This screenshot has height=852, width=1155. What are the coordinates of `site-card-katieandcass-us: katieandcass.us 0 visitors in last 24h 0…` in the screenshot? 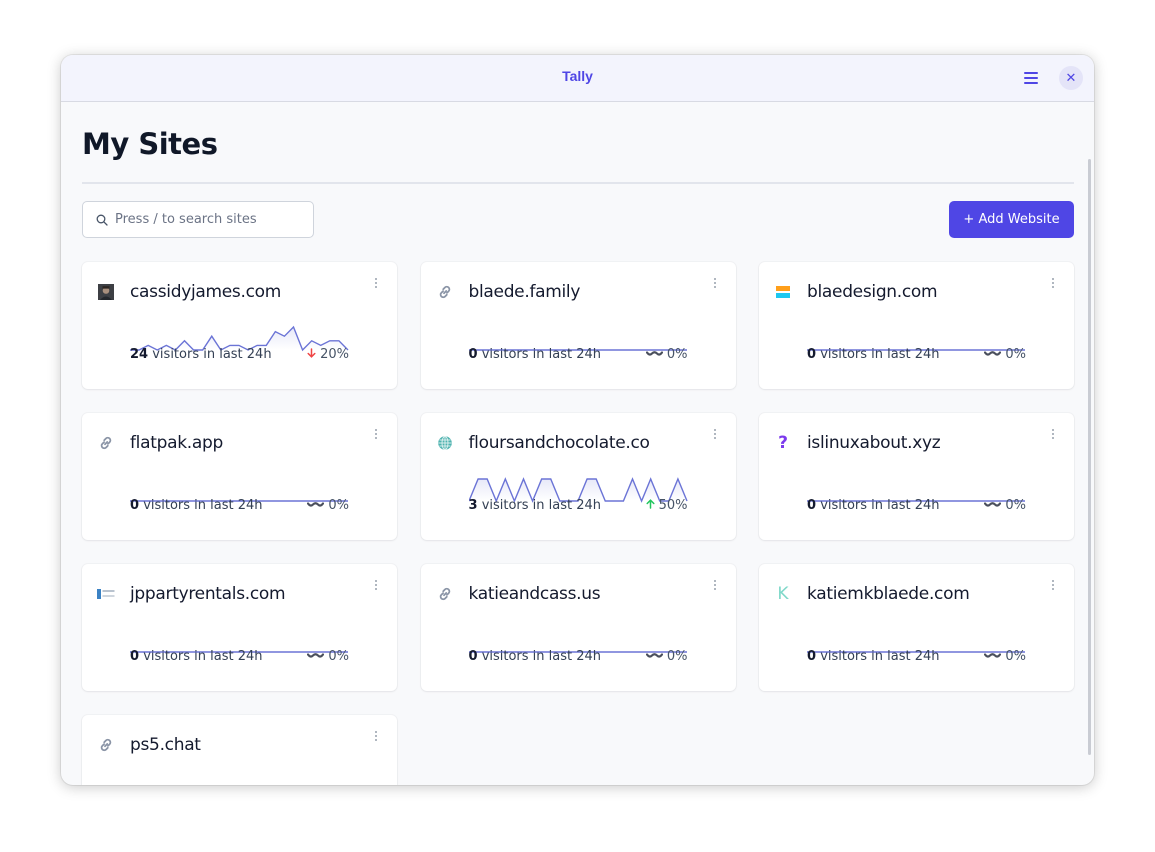 It's located at (578, 627).